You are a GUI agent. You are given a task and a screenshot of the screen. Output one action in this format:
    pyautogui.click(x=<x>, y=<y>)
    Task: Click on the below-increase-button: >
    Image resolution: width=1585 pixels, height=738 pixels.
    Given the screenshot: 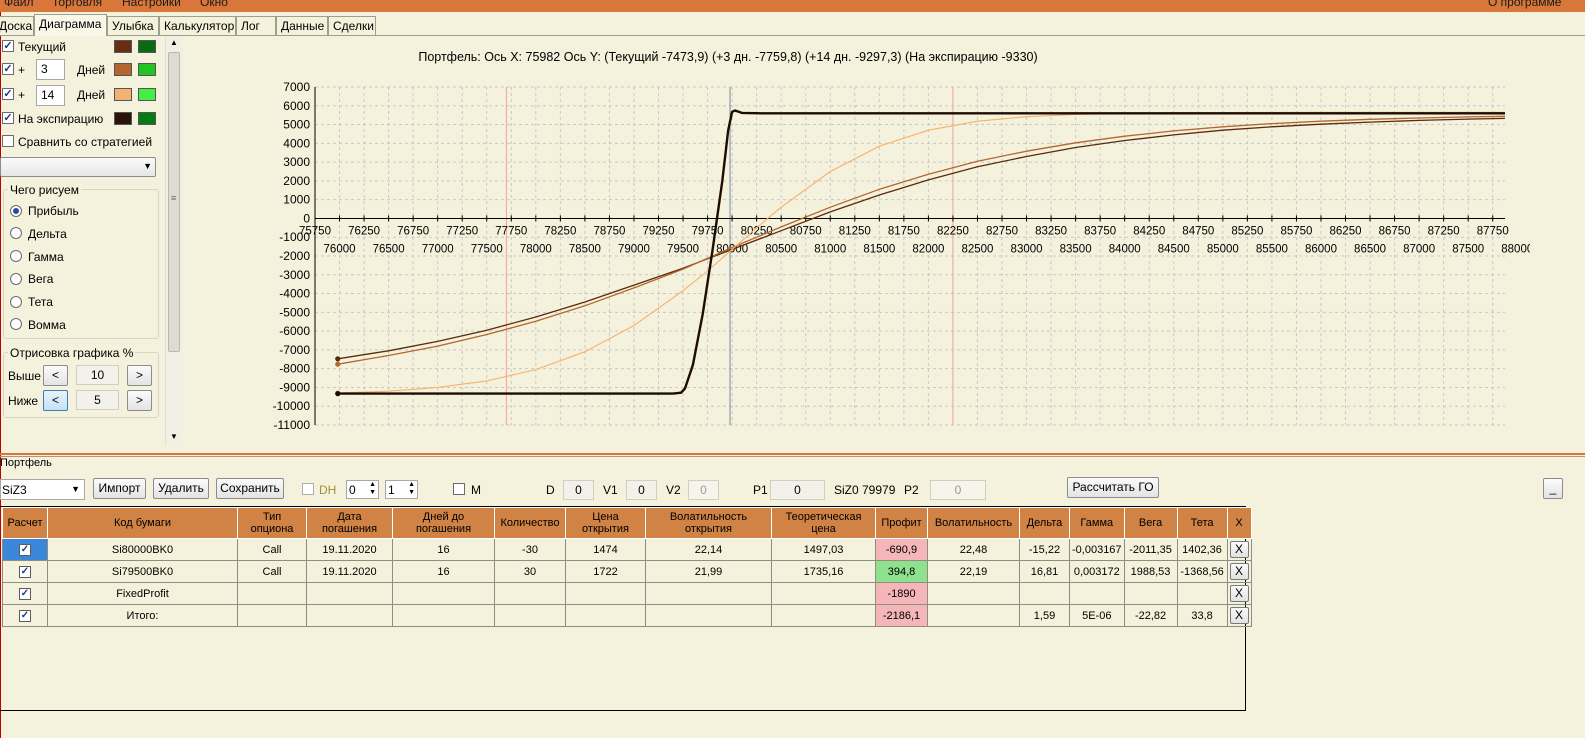 What is the action you would take?
    pyautogui.click(x=139, y=400)
    